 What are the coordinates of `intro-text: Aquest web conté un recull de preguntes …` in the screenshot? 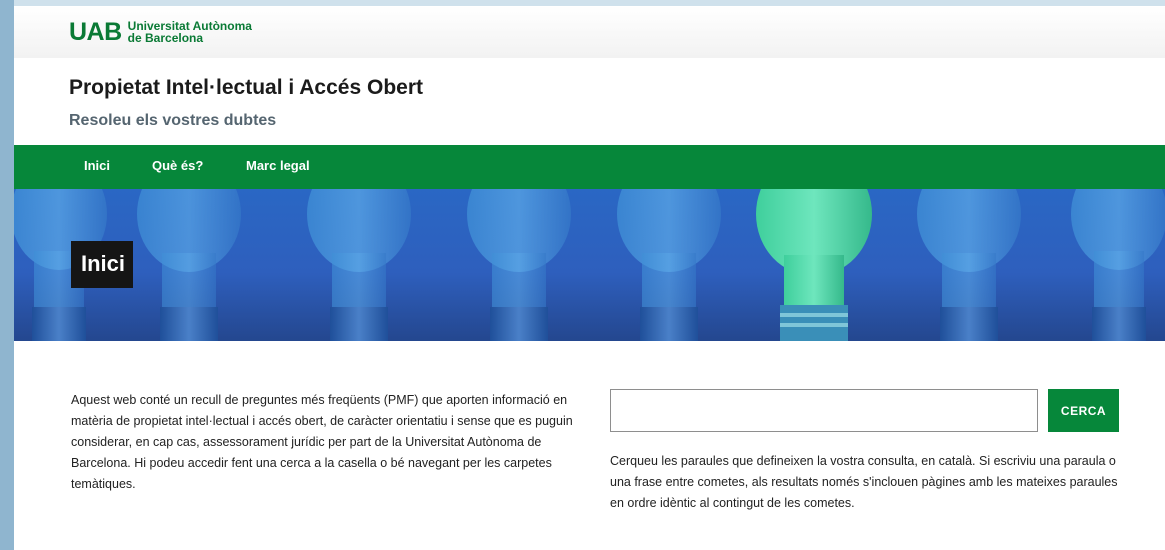 It's located at (322, 442).